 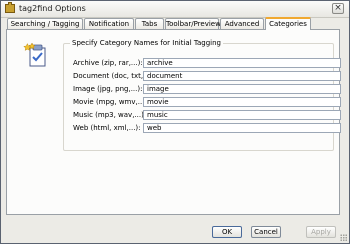 I want to click on apply-button: Apply, so click(x=321, y=232).